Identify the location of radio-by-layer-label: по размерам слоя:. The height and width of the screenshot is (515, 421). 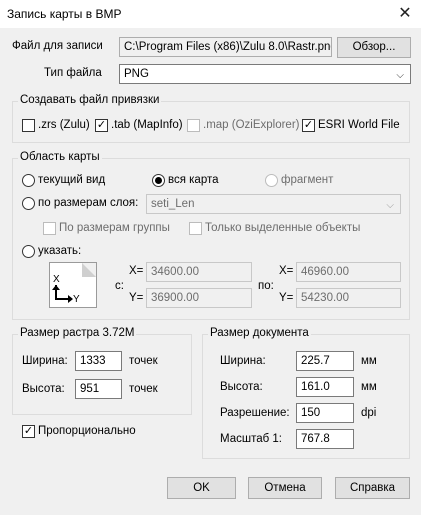
(88, 203).